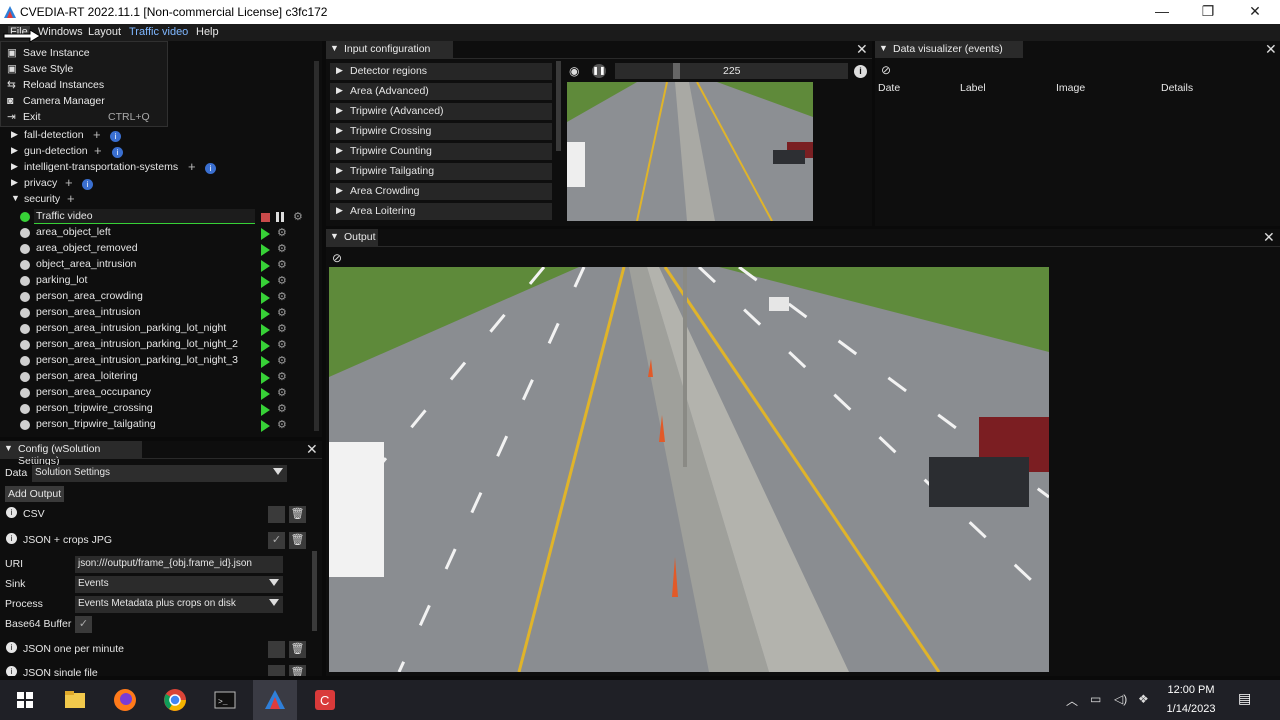 The width and height of the screenshot is (1280, 720). Describe the element at coordinates (55, 85) in the screenshot. I see `file-menu-reload-instances: ⇆ Reload Instances` at that location.